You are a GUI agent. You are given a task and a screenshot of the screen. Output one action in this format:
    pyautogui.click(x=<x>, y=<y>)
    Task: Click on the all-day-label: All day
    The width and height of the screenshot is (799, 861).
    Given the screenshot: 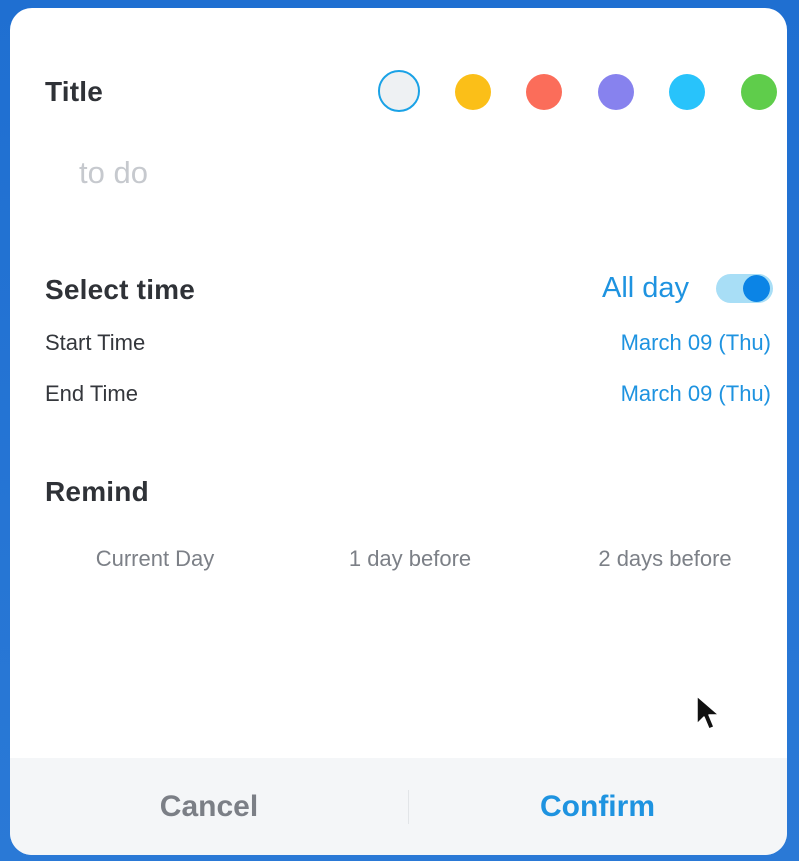 What is the action you would take?
    pyautogui.click(x=646, y=288)
    